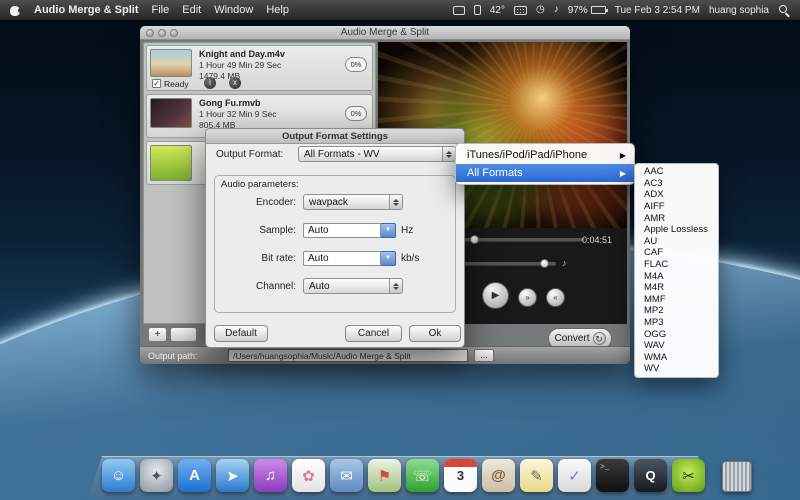 Image resolution: width=800 pixels, height=500 pixels. Describe the element at coordinates (676, 288) in the screenshot. I see `submenu-item-m4r: M4R` at that location.